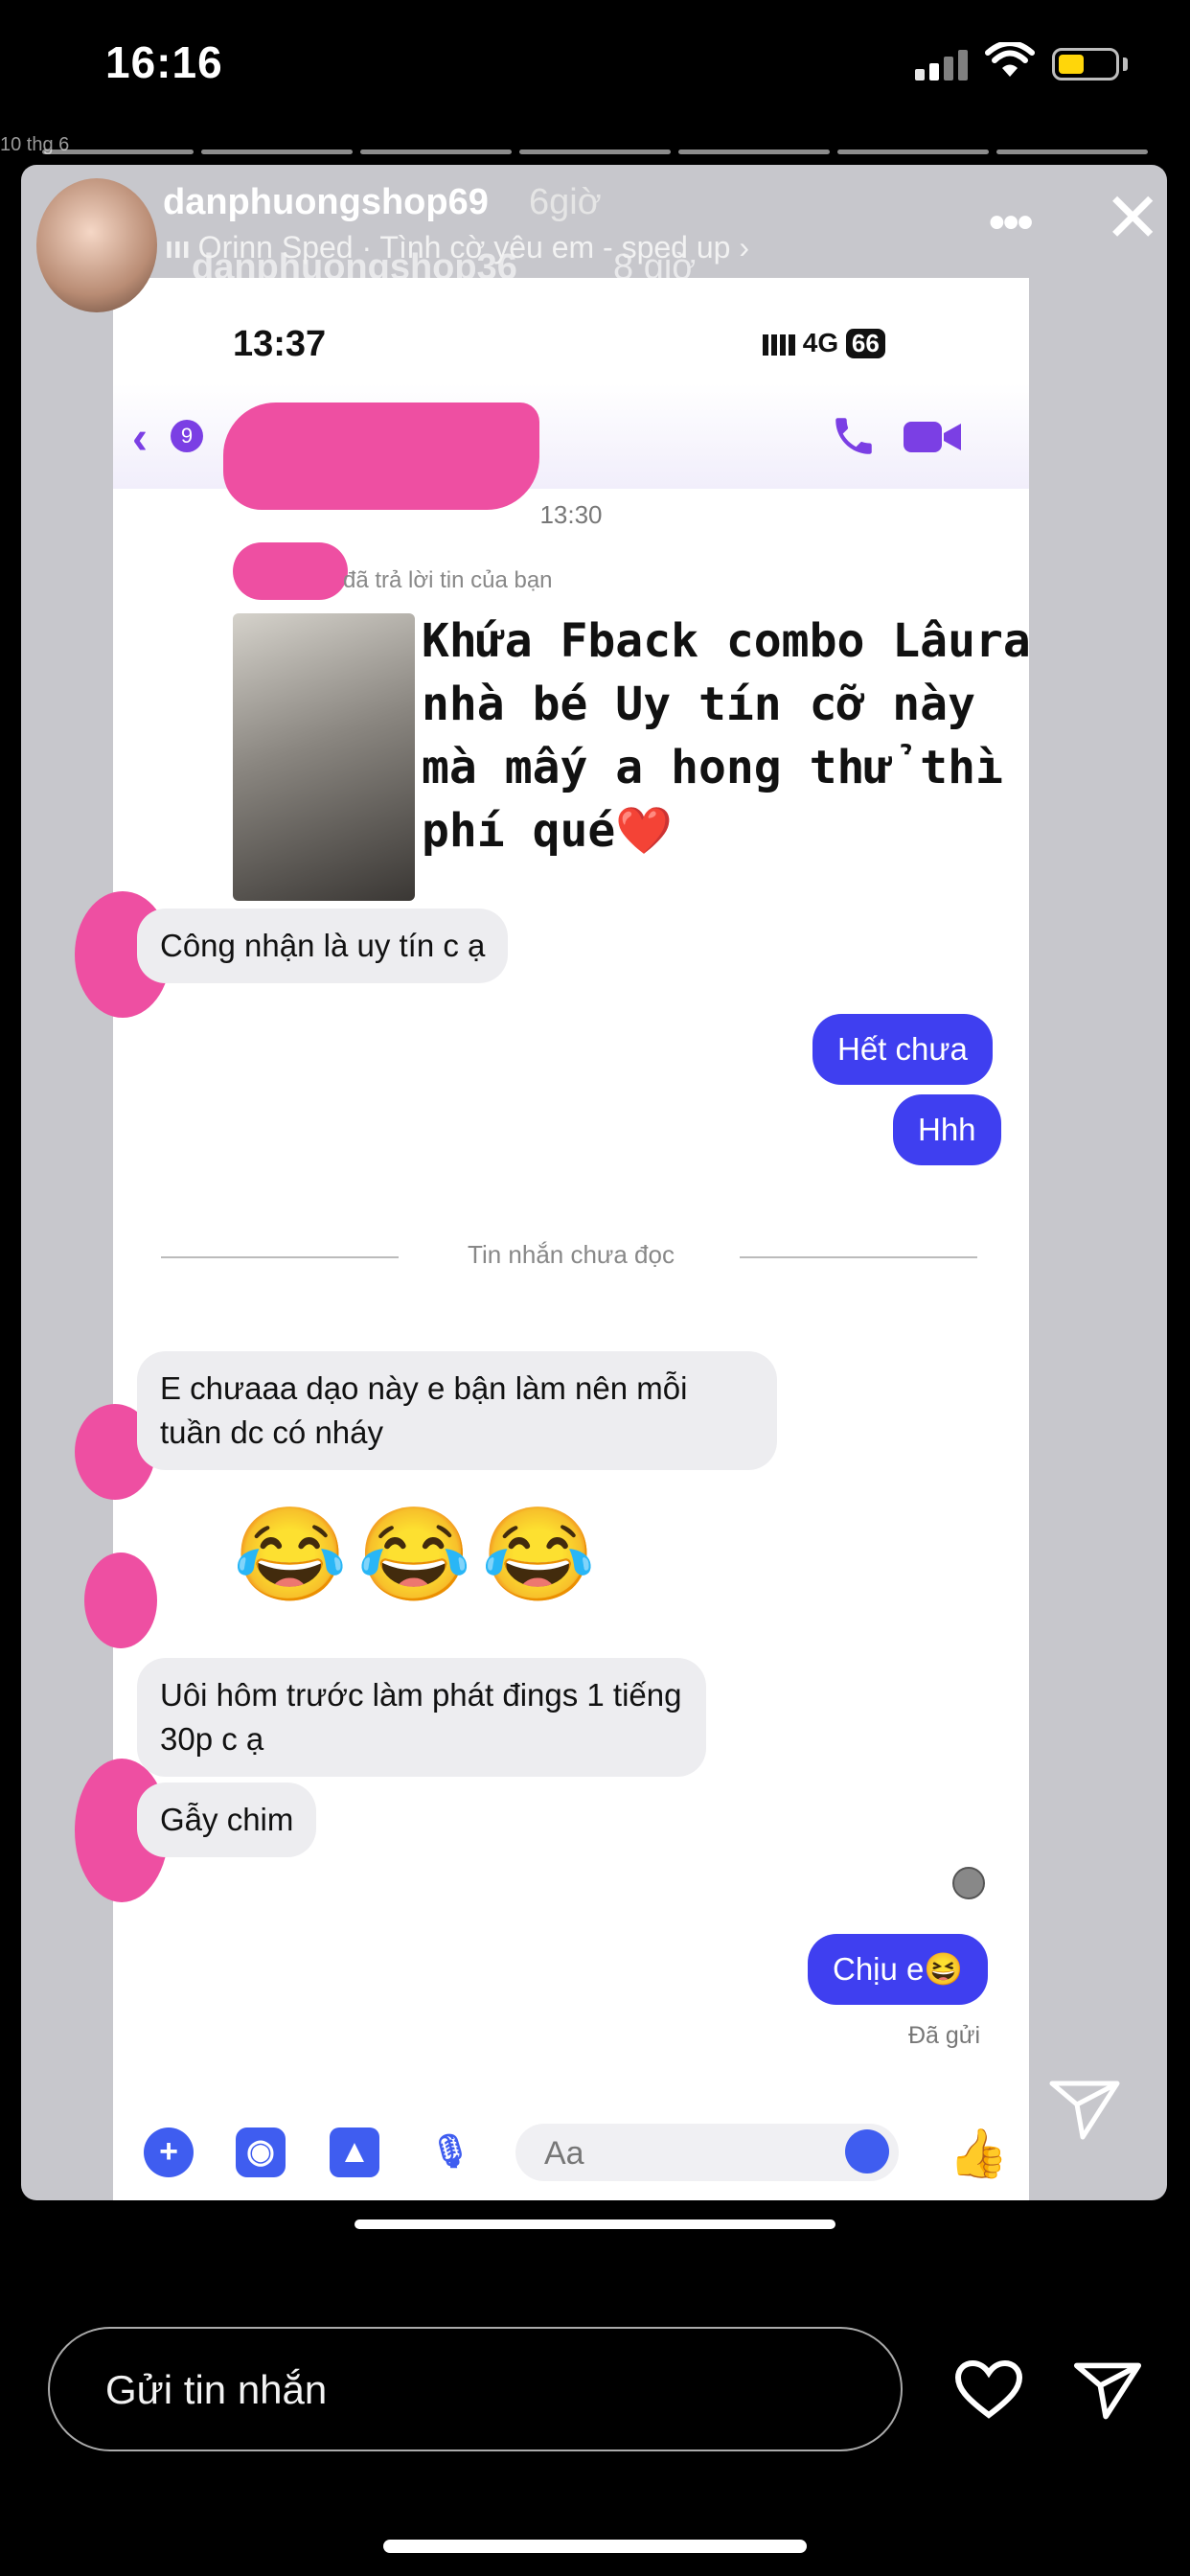 This screenshot has width=1190, height=2576. Describe the element at coordinates (290, 571) in the screenshot. I see `redacted-reply-name` at that location.